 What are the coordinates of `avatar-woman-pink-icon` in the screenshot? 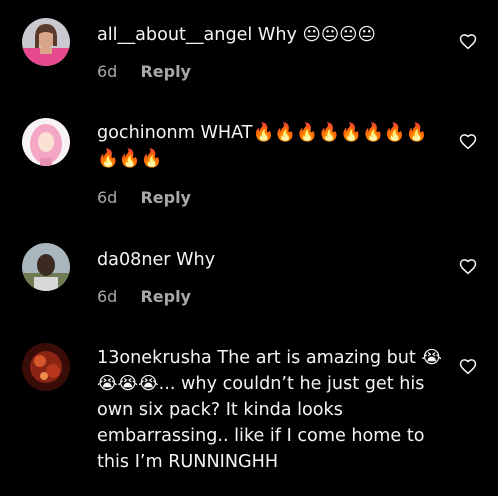 It's located at (46, 42).